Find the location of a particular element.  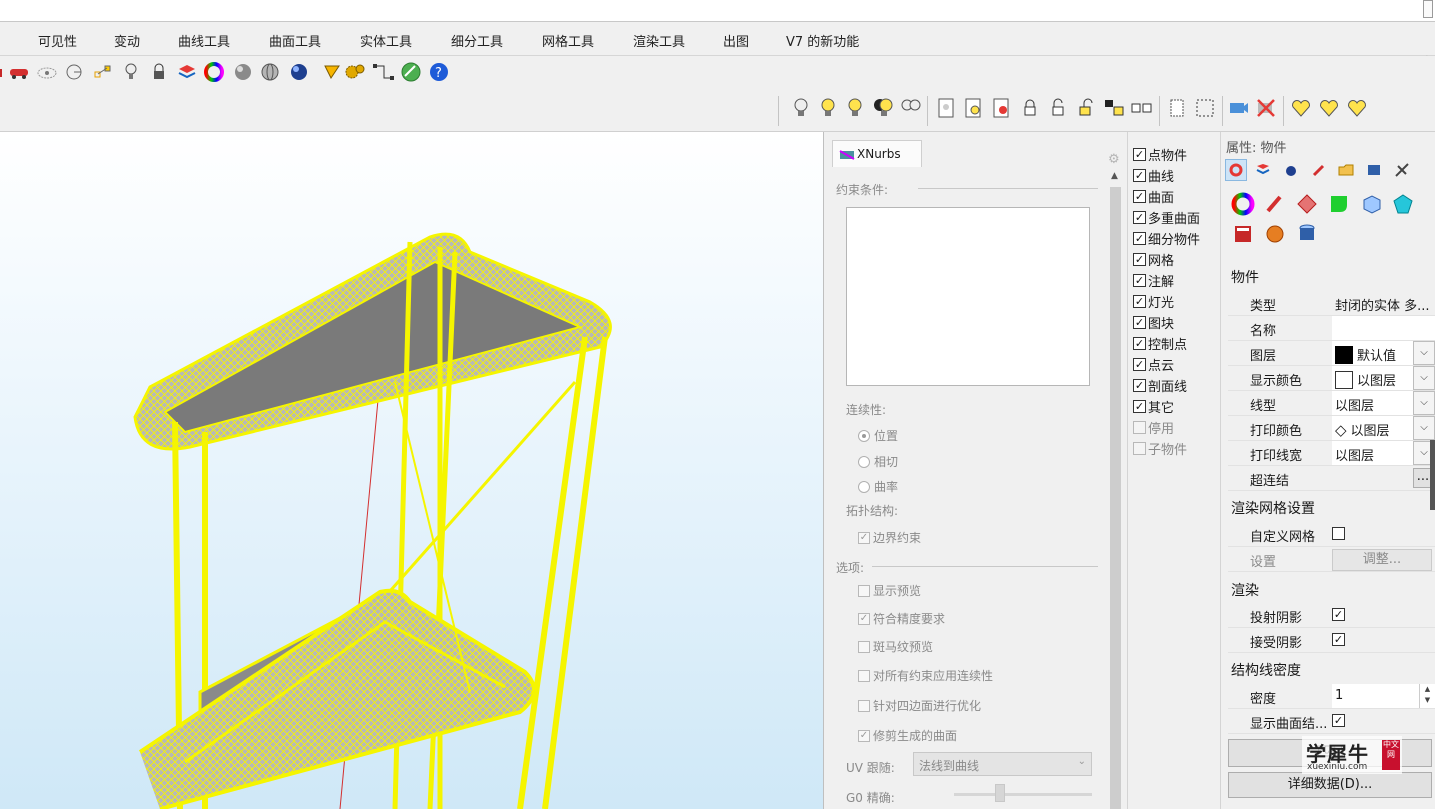

name-field is located at coordinates (1383, 328).